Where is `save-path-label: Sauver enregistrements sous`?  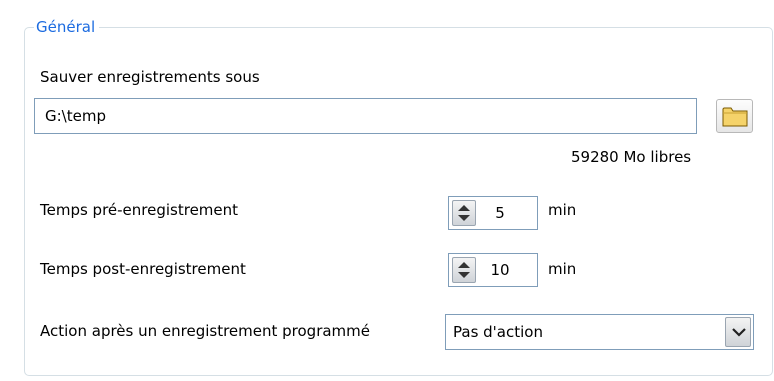
save-path-label: Sauver enregistrements sous is located at coordinates (150, 77).